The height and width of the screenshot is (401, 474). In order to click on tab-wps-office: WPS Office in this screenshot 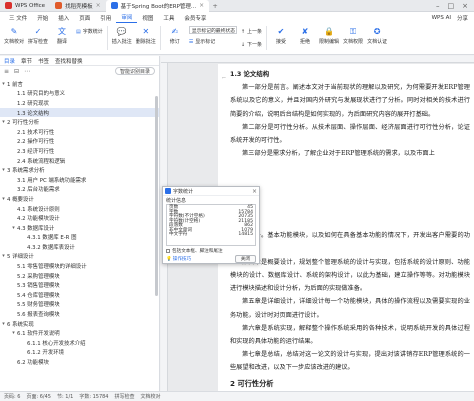, I will do `click(25, 6)`.